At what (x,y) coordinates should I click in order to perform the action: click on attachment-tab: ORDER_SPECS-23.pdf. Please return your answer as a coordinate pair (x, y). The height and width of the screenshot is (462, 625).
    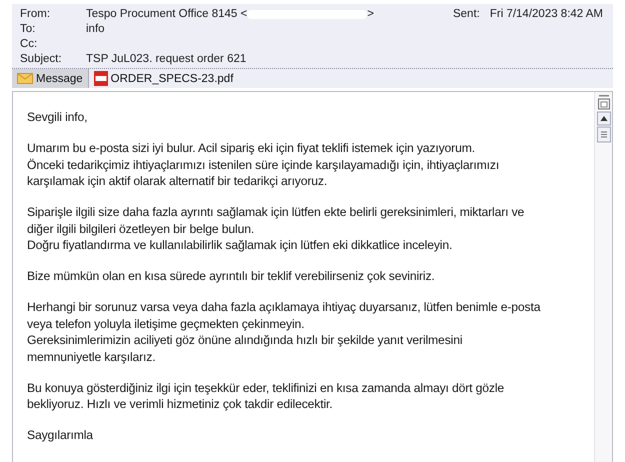
    Looking at the image, I should click on (163, 78).